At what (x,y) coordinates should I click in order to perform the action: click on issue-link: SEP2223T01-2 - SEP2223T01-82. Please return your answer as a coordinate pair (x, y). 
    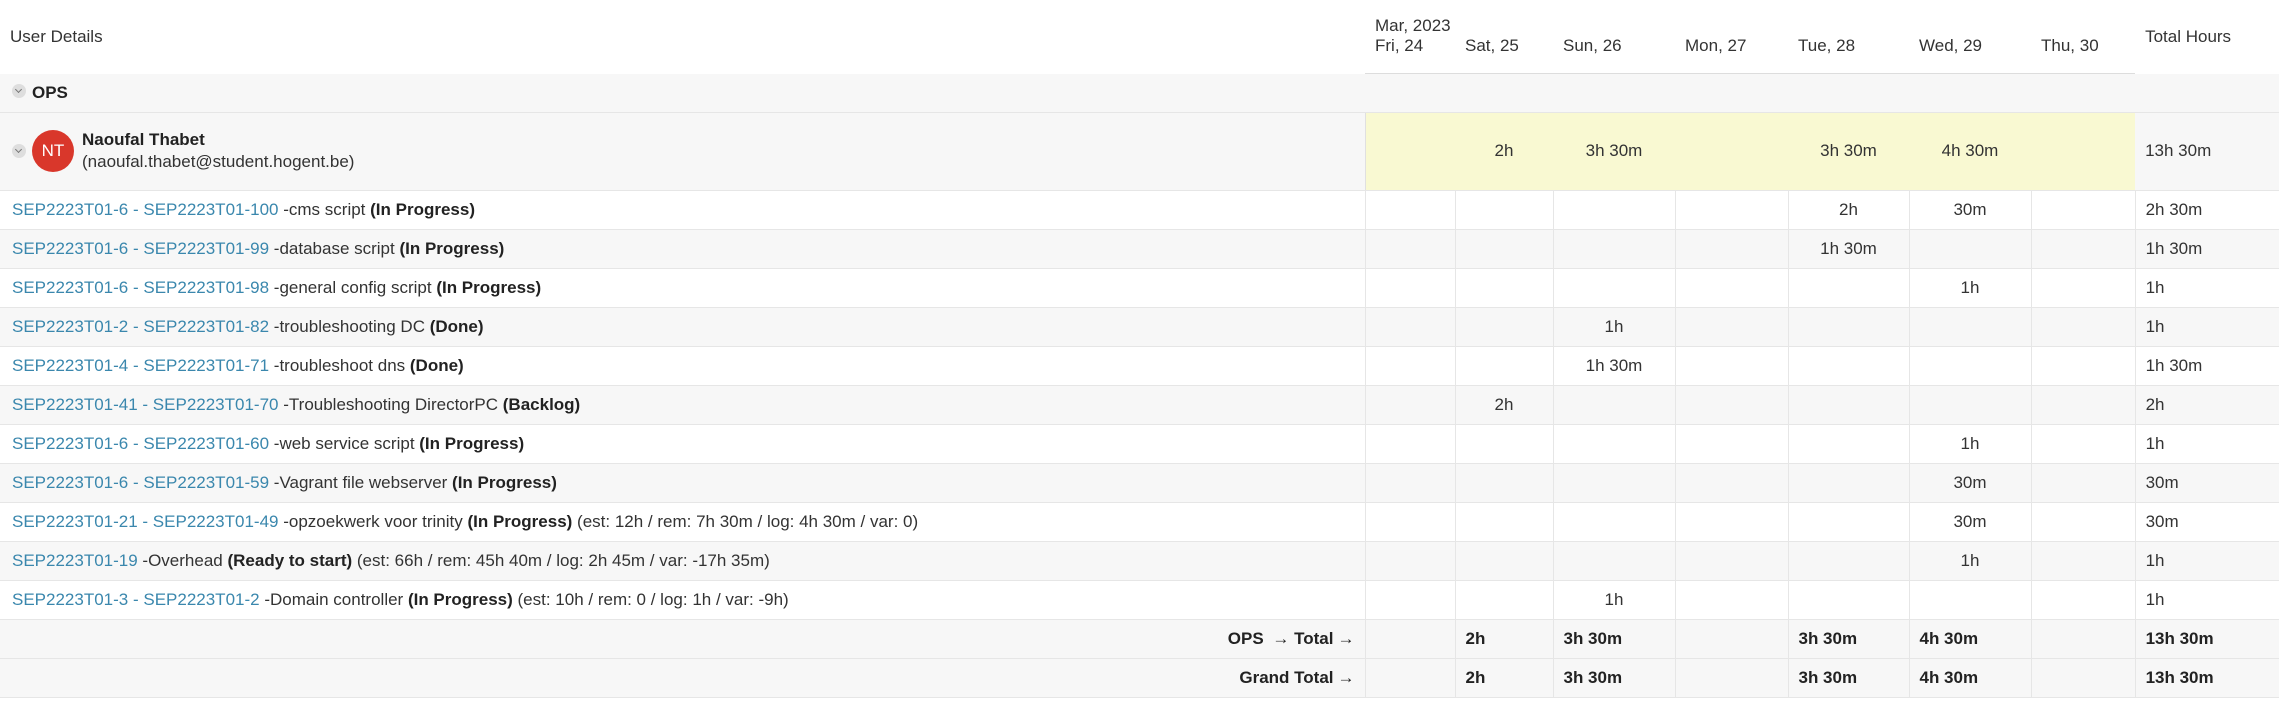
    Looking at the image, I should click on (140, 326).